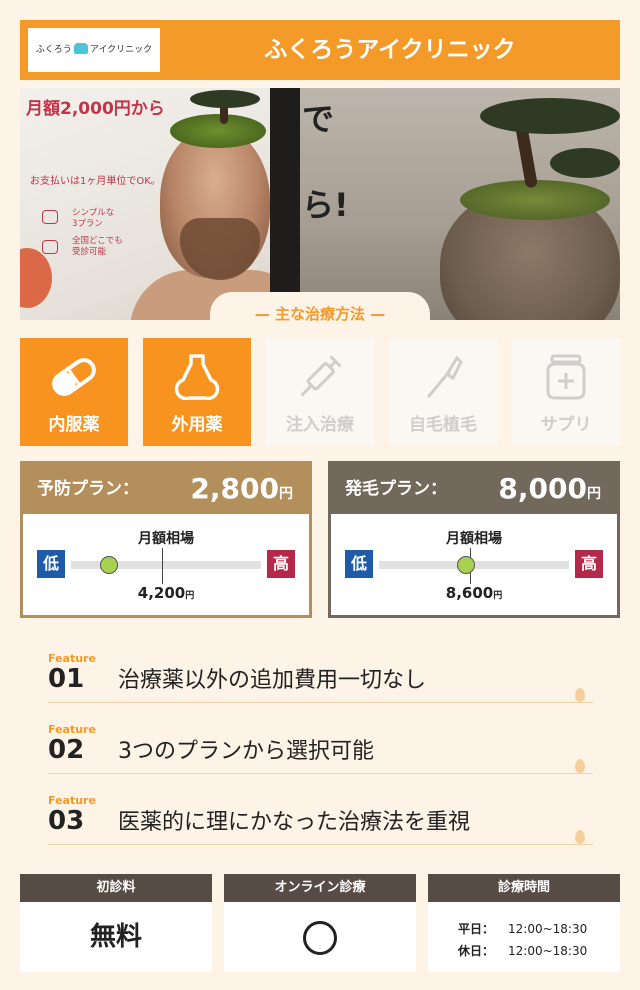  Describe the element at coordinates (218, 131) in the screenshot. I see `hero-moss` at that location.